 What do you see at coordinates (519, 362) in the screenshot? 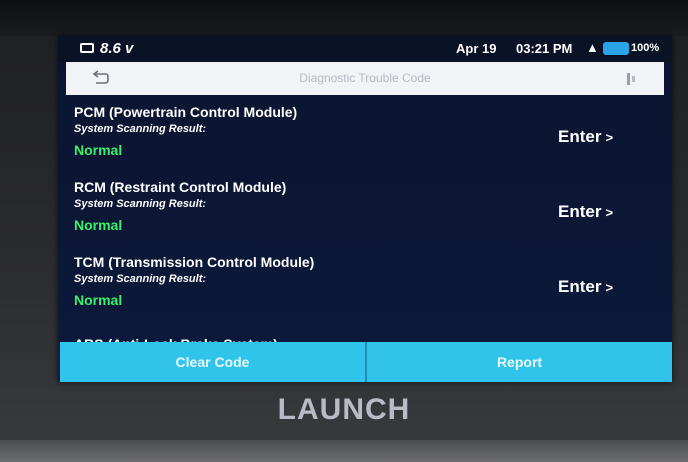
I see `report-button: Report` at bounding box center [519, 362].